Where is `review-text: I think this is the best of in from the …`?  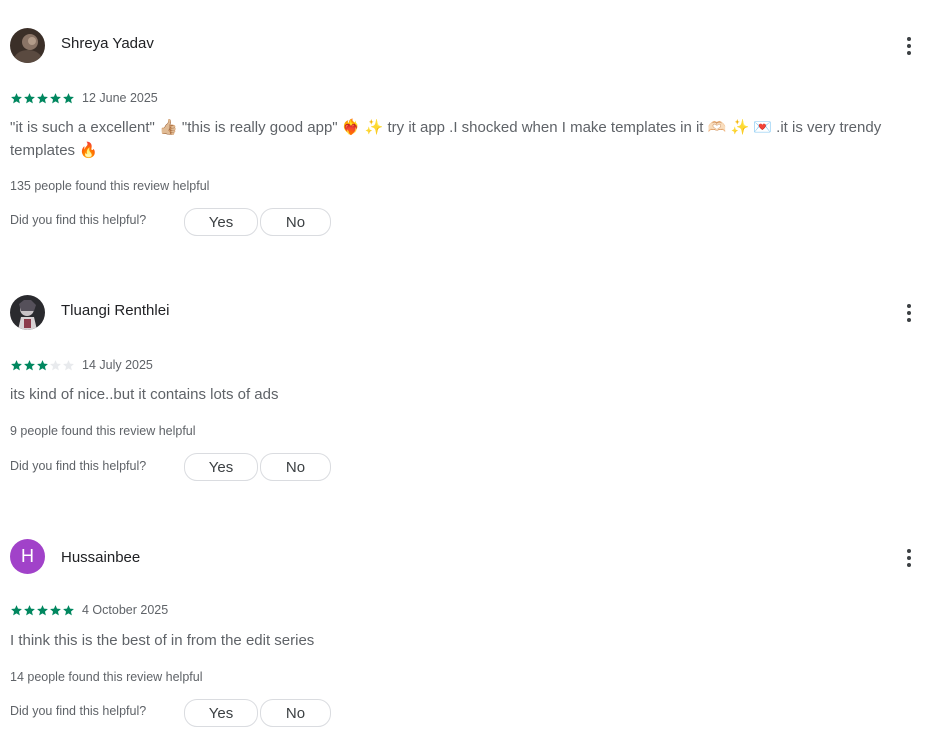
review-text: I think this is the best of in from the … is located at coordinates (162, 640).